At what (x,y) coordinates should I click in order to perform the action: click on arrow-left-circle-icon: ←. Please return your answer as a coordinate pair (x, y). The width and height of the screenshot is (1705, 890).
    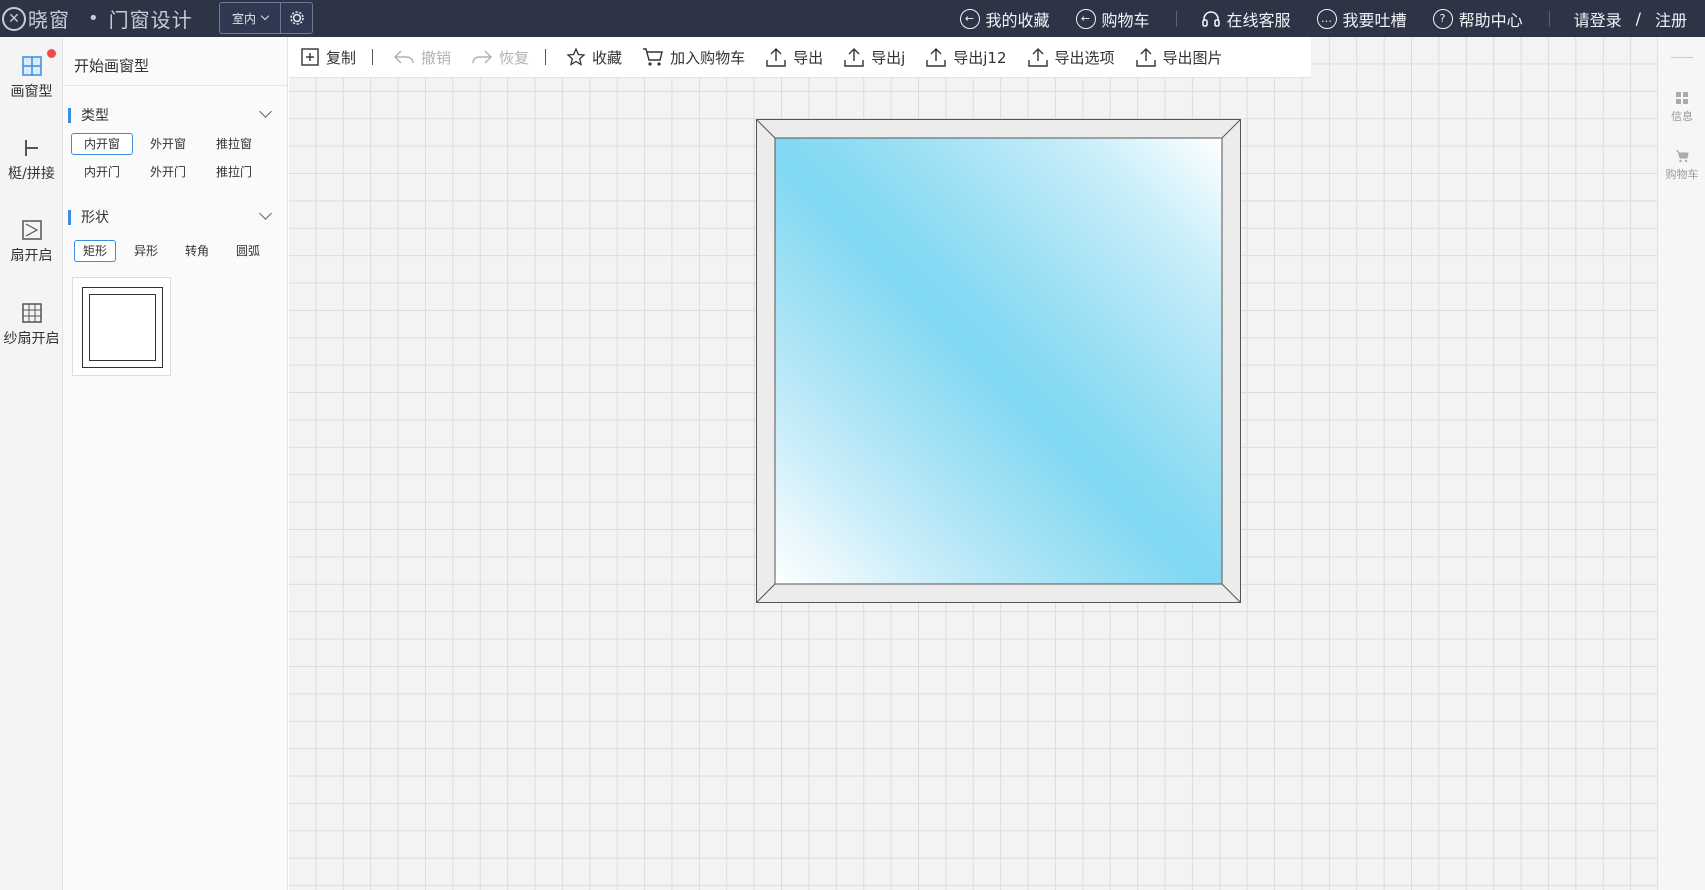
    Looking at the image, I should click on (969, 18).